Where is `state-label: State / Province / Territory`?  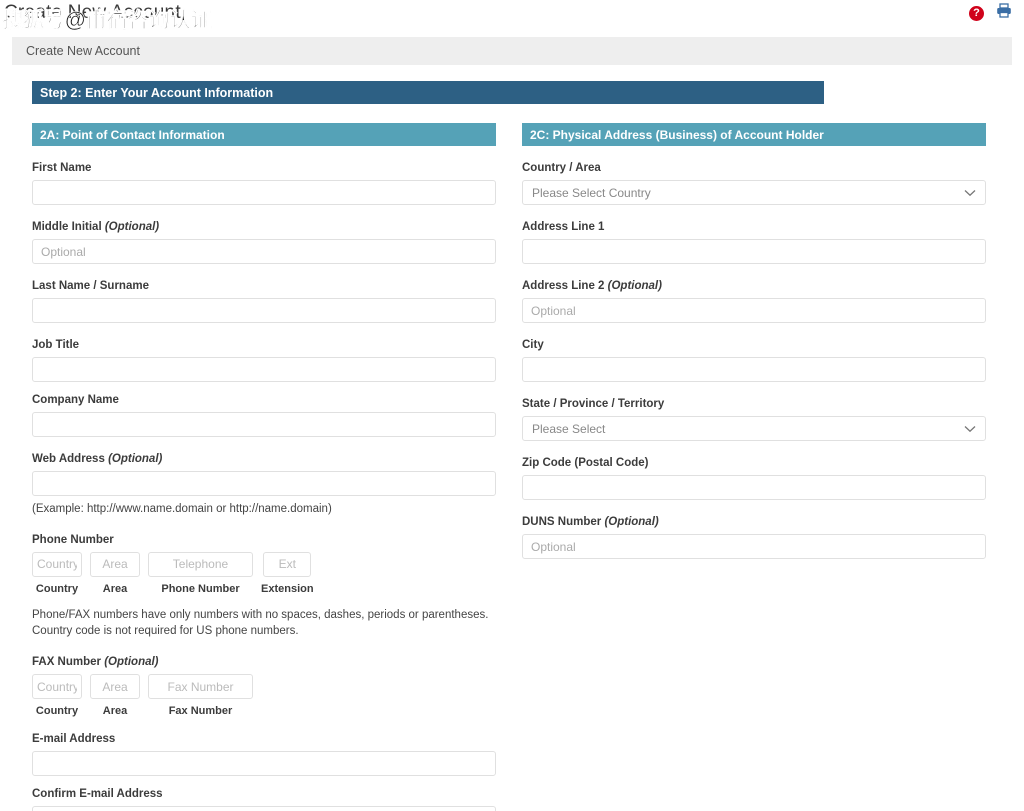
state-label: State / Province / Territory is located at coordinates (593, 404).